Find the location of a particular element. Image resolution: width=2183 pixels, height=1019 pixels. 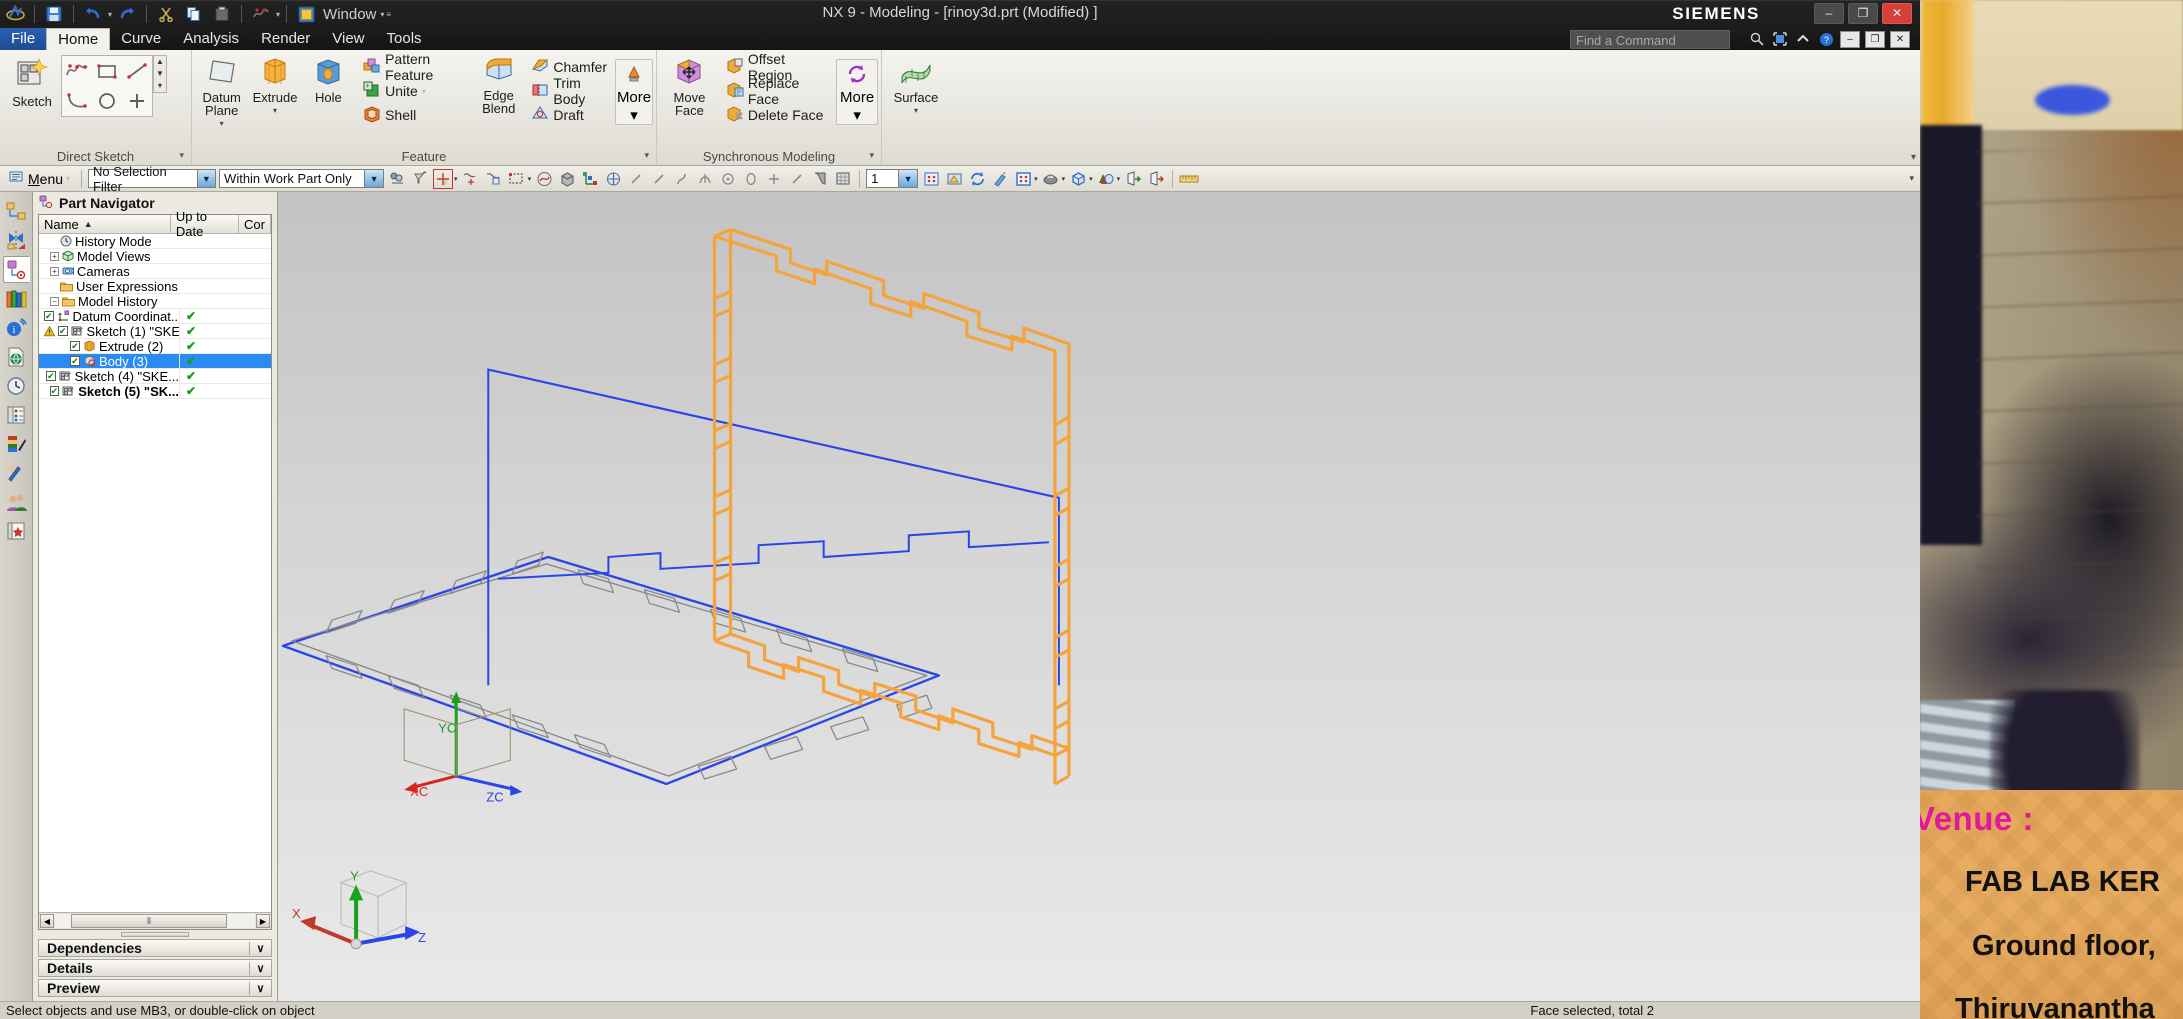

find-command-input: Find a Command is located at coordinates (1650, 39).